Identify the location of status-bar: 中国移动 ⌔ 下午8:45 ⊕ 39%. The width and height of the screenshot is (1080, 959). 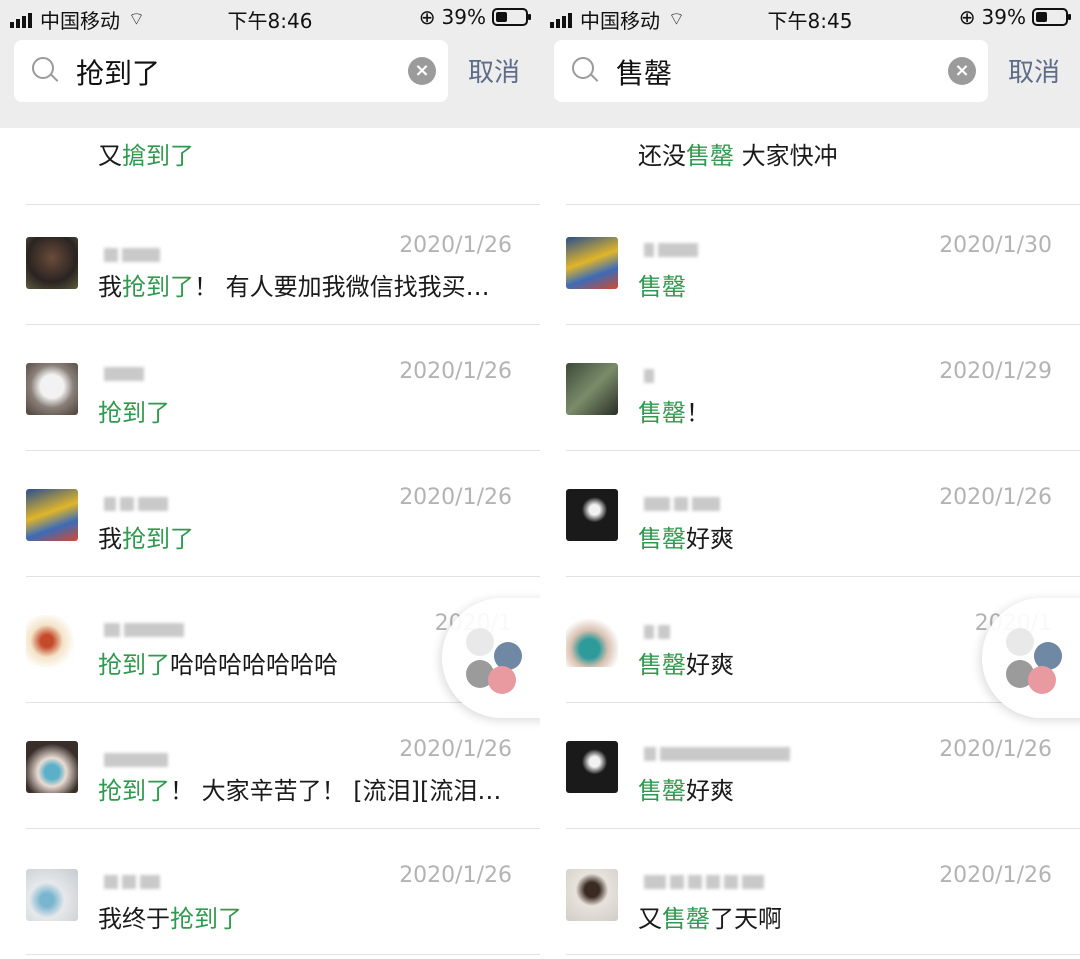
(810, 17).